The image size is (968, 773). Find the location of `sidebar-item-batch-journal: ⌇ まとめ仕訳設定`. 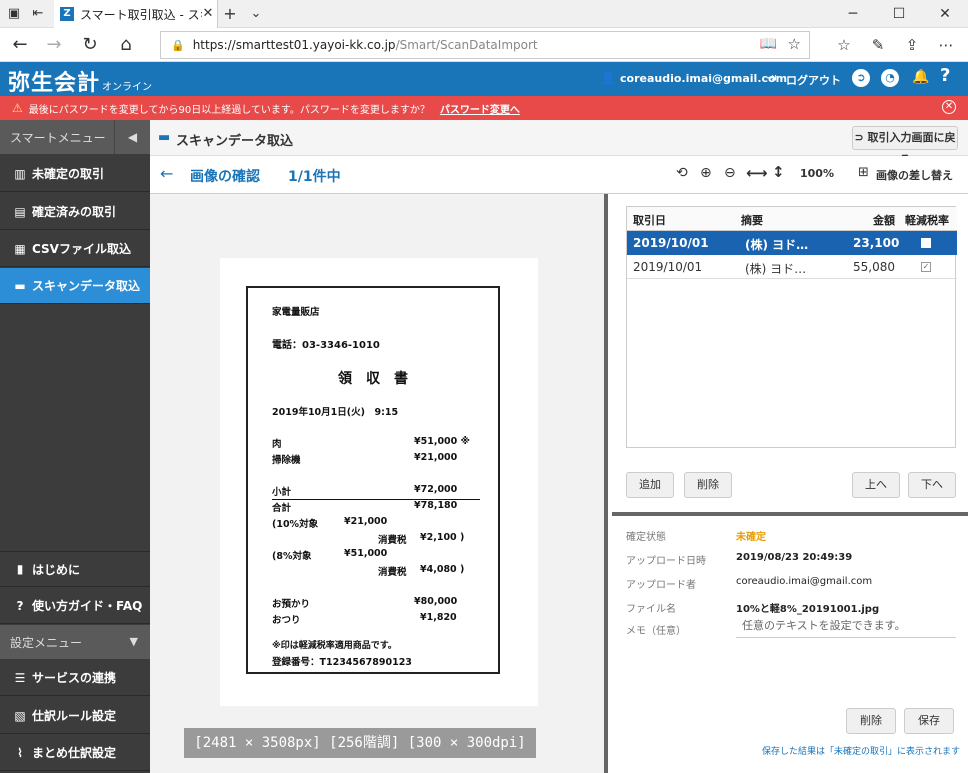

sidebar-item-batch-journal: ⌇ まとめ仕訳設定 is located at coordinates (75, 753).